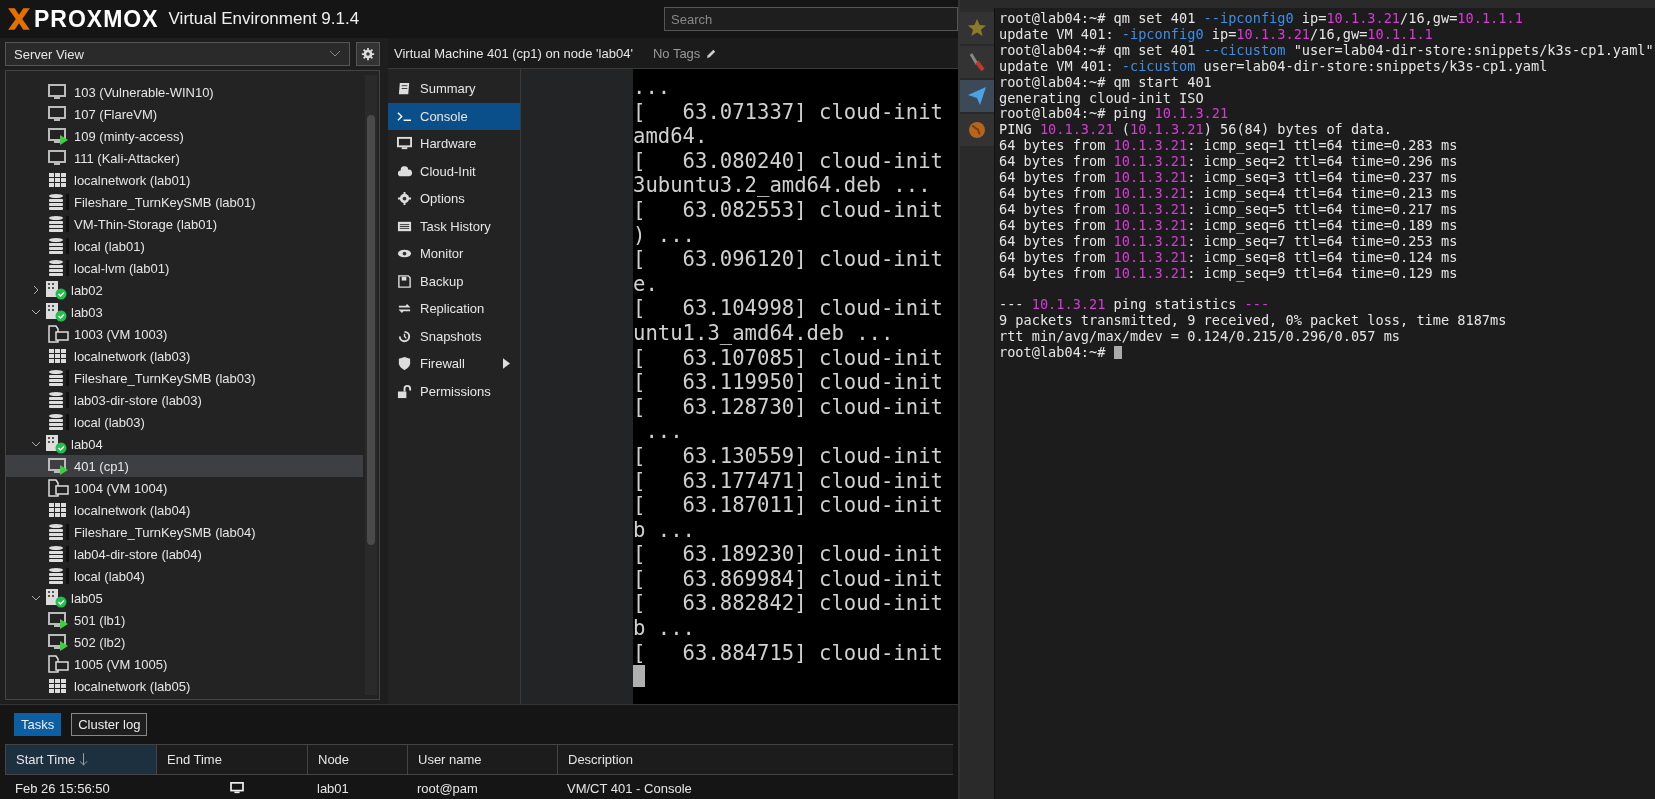 This screenshot has width=1655, height=799. What do you see at coordinates (184, 598) in the screenshot?
I see `tree-node: lab05` at bounding box center [184, 598].